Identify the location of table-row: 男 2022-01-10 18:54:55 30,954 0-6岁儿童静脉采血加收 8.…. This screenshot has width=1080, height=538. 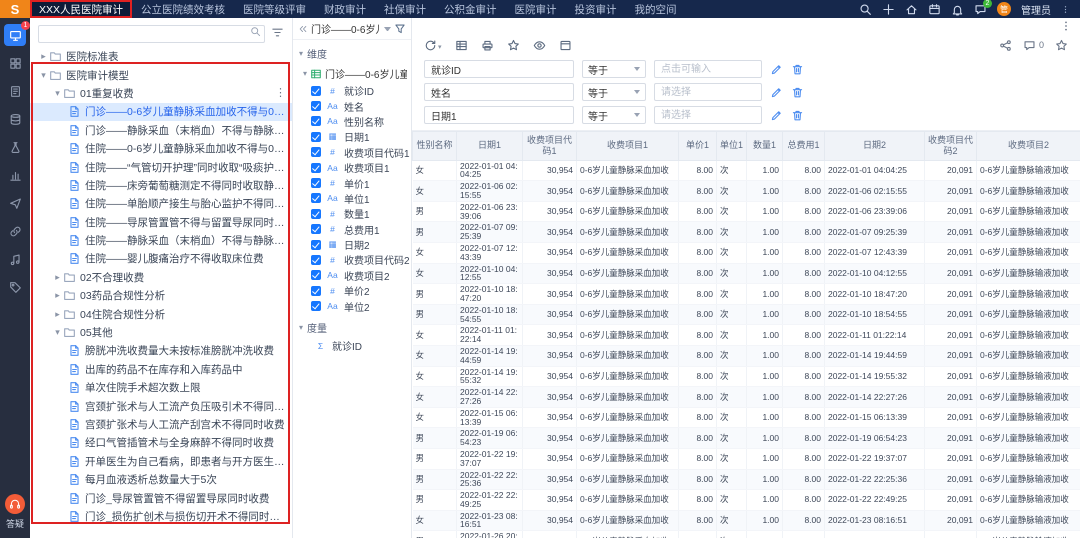
(746, 315).